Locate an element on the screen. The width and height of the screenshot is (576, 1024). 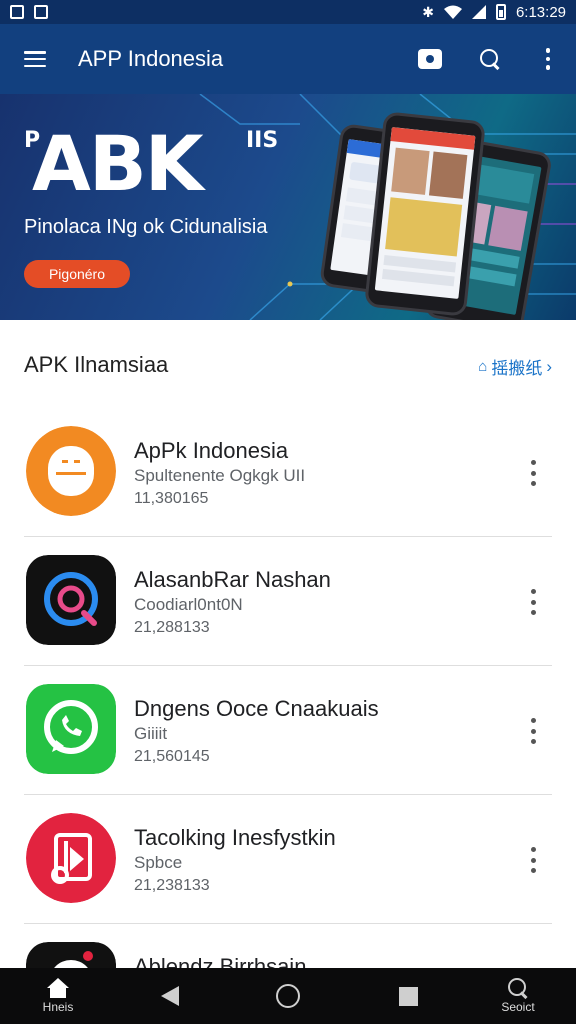
app-download-count: 11,380165 is located at coordinates (171, 498).